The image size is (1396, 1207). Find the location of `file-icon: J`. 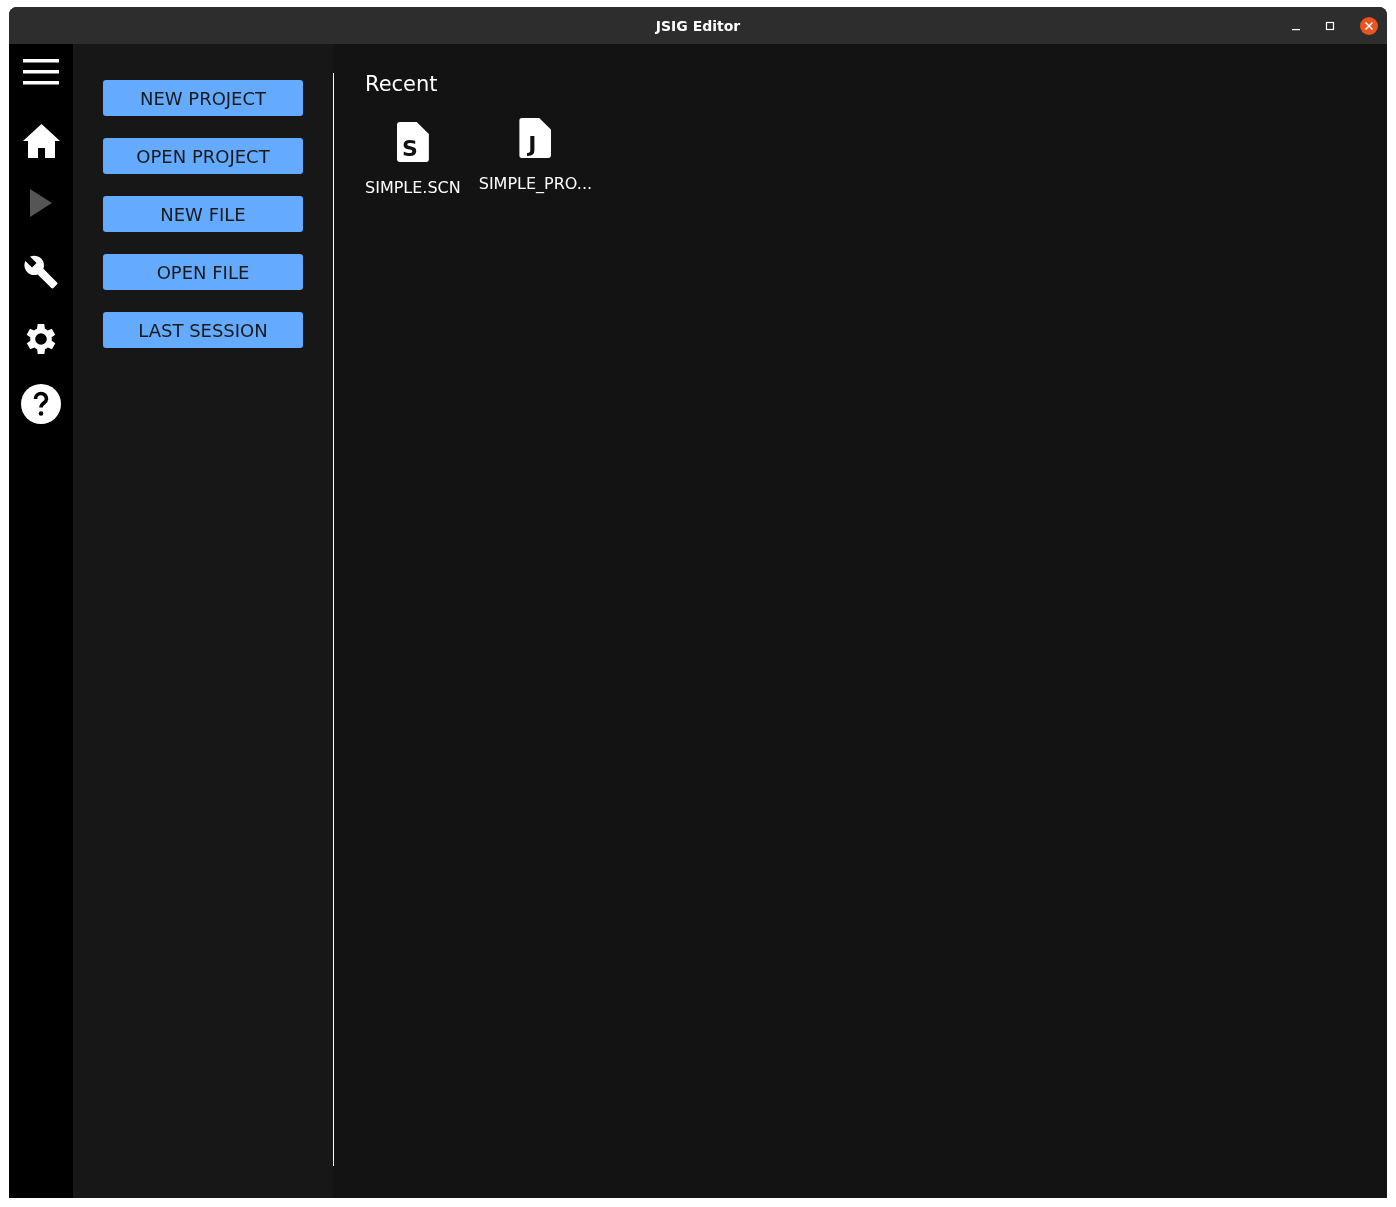

file-icon: J is located at coordinates (535, 138).